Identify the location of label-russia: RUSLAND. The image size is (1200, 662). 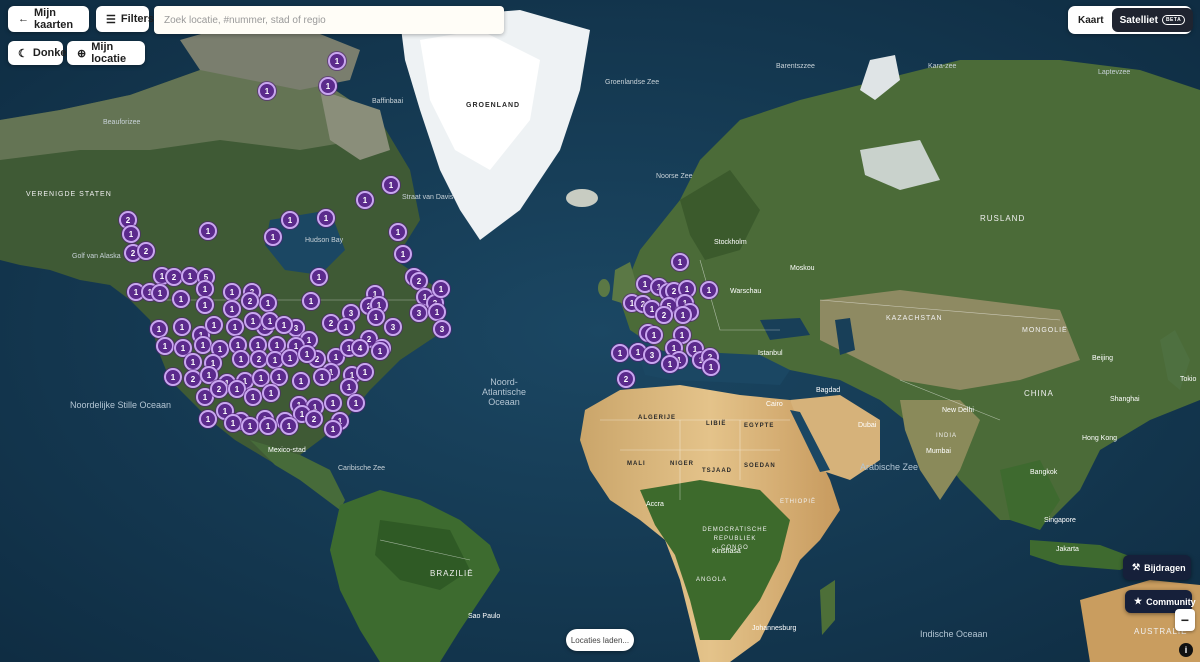
(1003, 218).